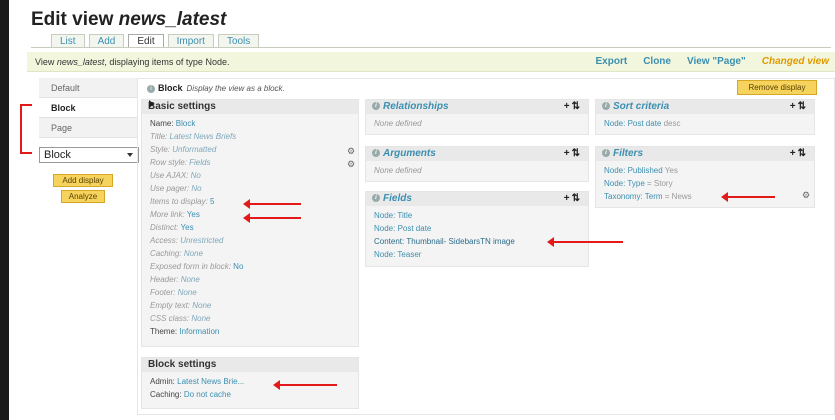  What do you see at coordinates (250, 253) in the screenshot?
I see `setting-caching: Caching: None` at bounding box center [250, 253].